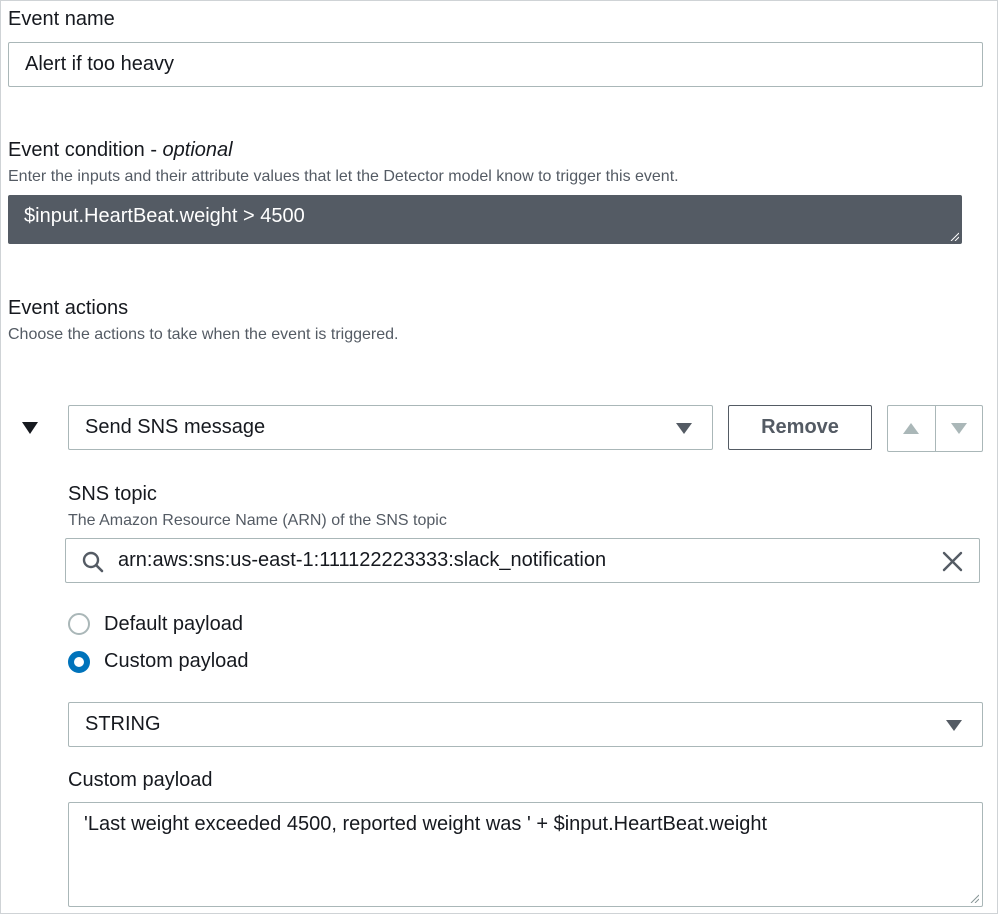 This screenshot has height=914, width=998. I want to click on event-name-label: Event name, so click(61, 19).